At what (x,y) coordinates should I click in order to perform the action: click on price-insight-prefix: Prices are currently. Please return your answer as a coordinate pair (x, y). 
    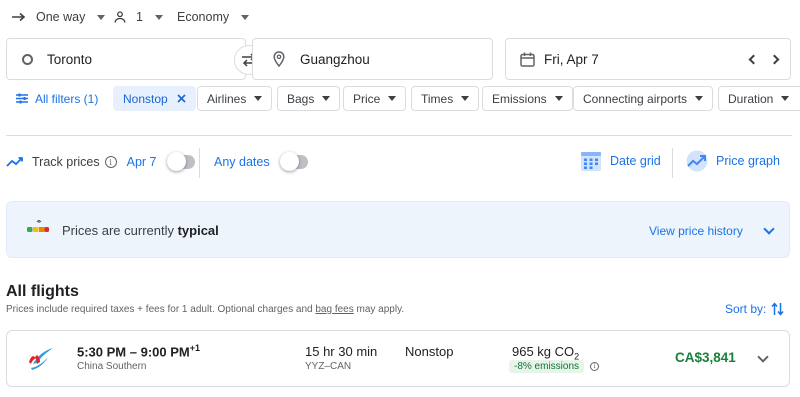
    Looking at the image, I should click on (120, 230).